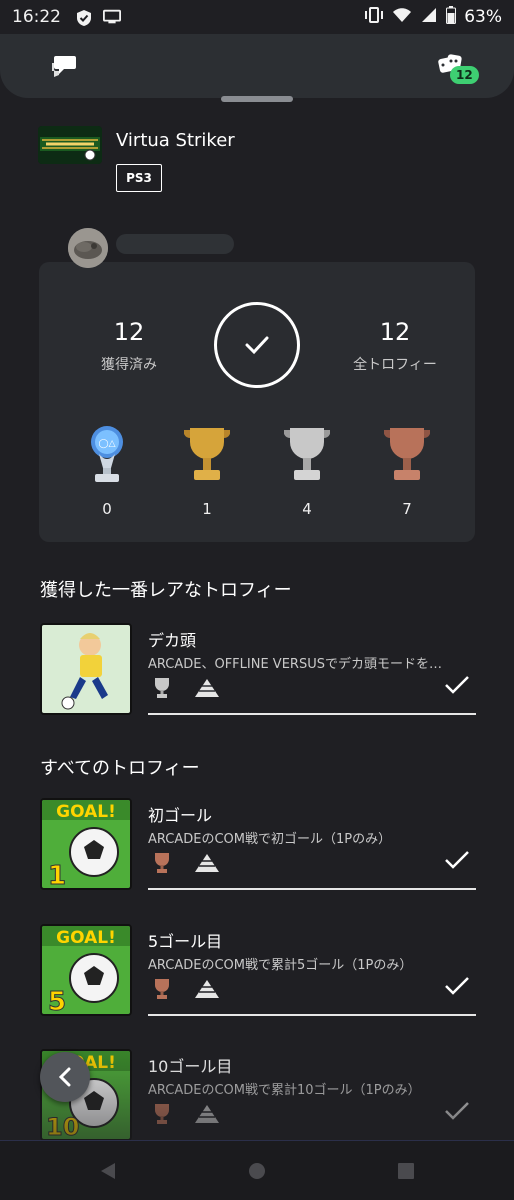 Image resolution: width=514 pixels, height=1200 pixels. What do you see at coordinates (112, 17) in the screenshot?
I see `screen-cast-icon` at bounding box center [112, 17].